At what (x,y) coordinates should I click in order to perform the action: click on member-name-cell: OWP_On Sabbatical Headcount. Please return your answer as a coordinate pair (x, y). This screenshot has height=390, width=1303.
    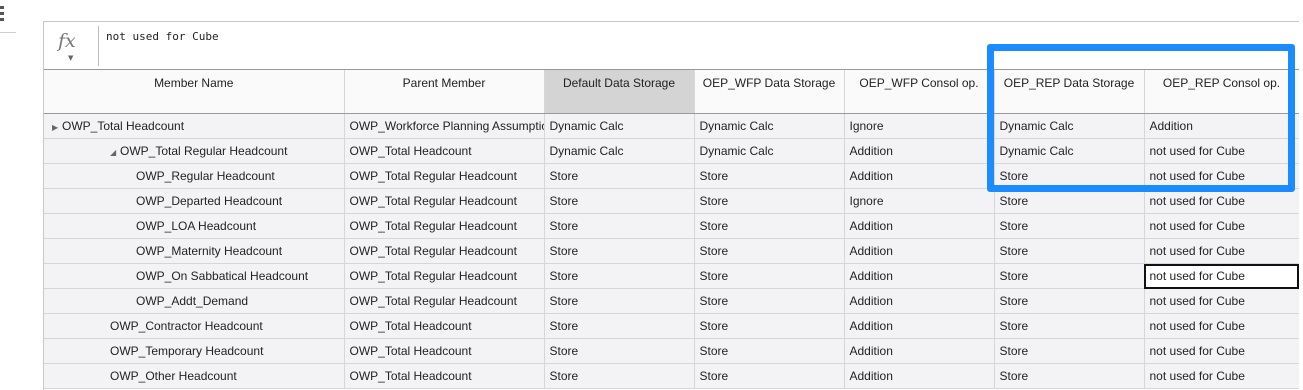
    Looking at the image, I should click on (194, 276).